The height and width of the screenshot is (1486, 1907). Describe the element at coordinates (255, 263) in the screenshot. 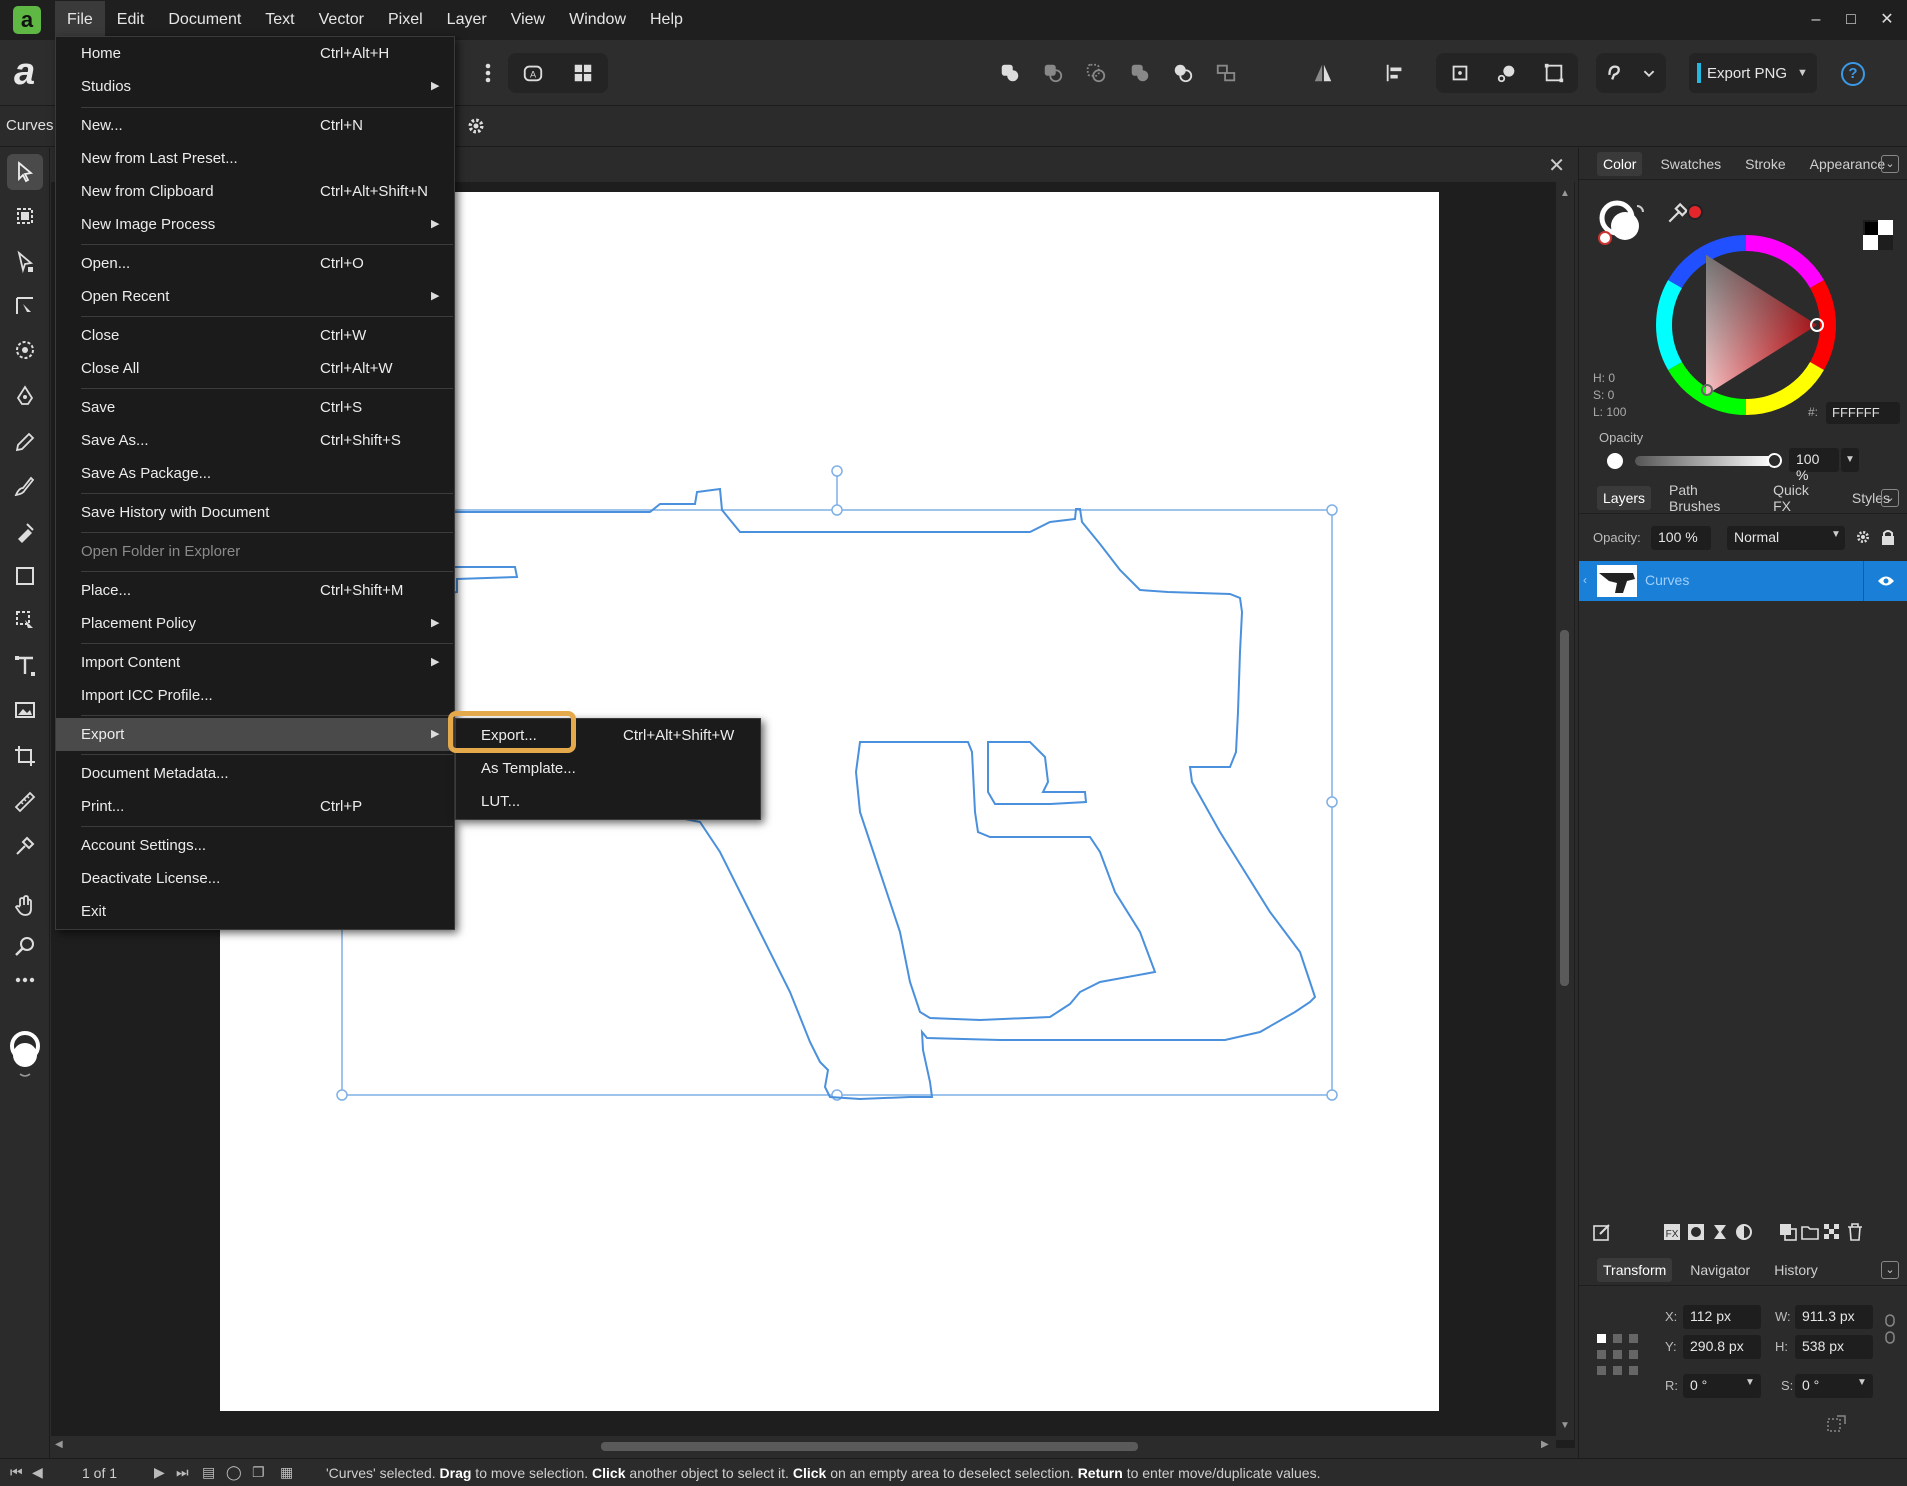

I see `menu-item-open: Open... Ctrl+O` at that location.